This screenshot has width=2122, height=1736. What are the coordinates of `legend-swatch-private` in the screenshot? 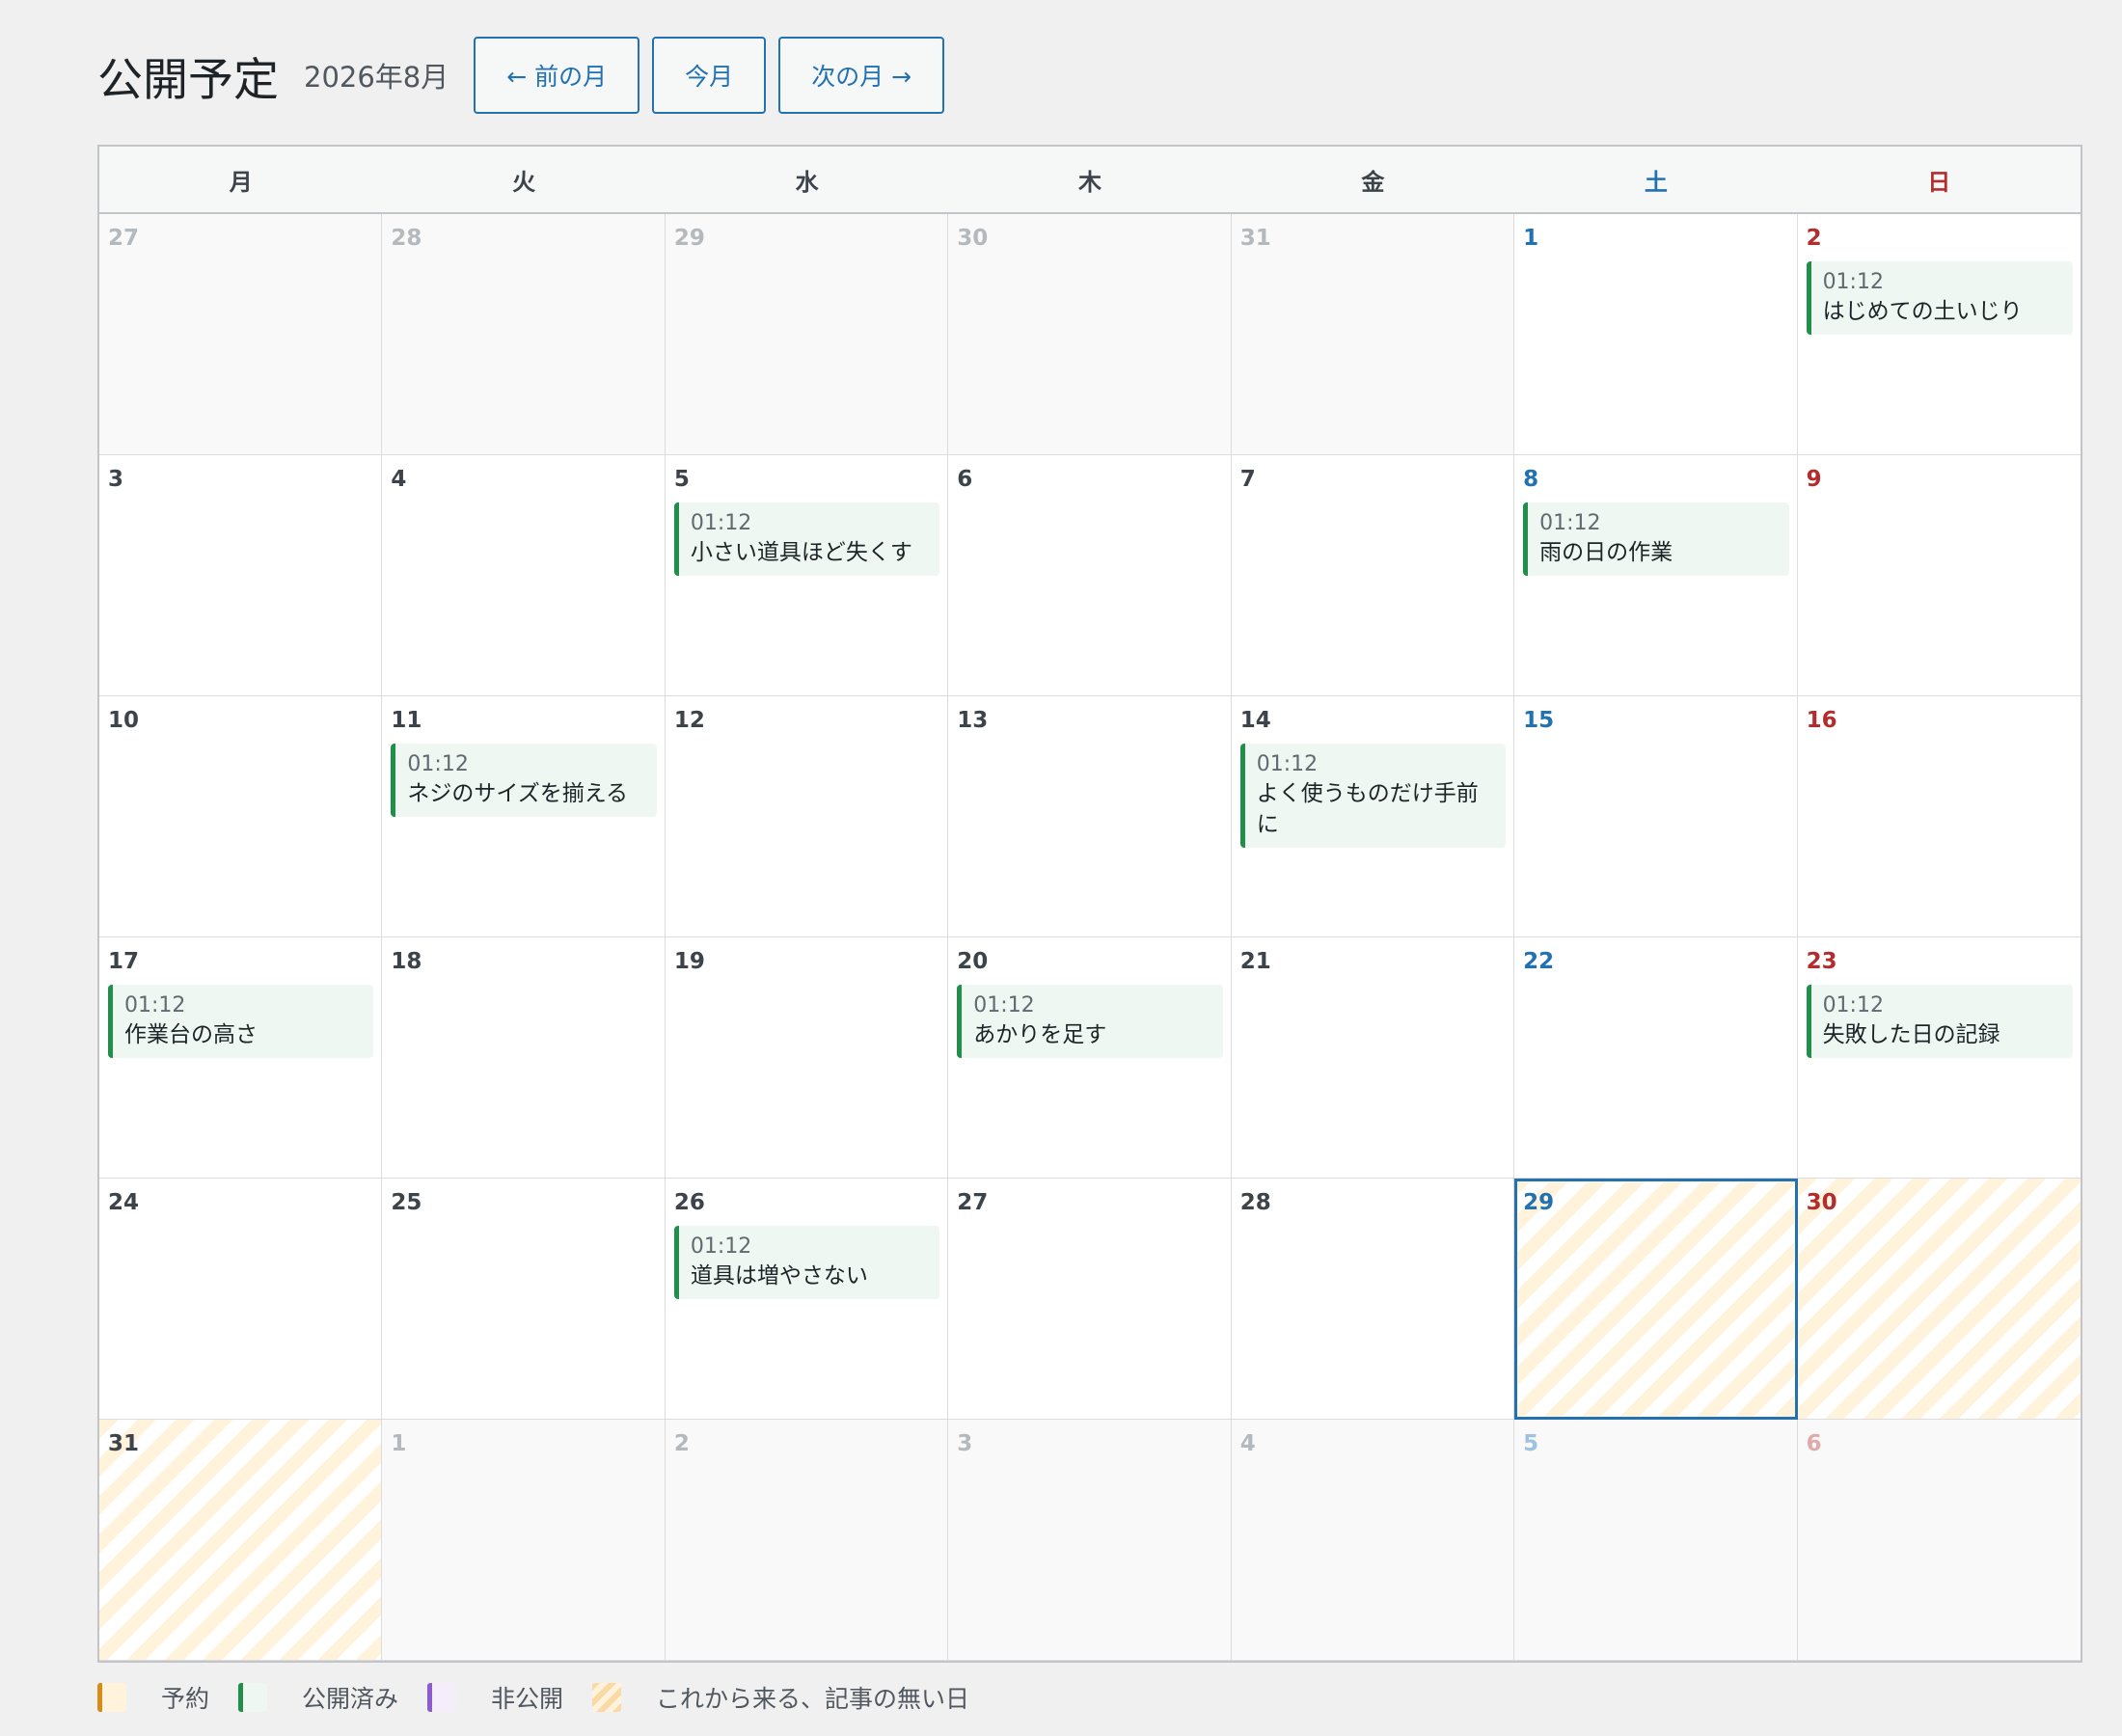 It's located at (442, 1698).